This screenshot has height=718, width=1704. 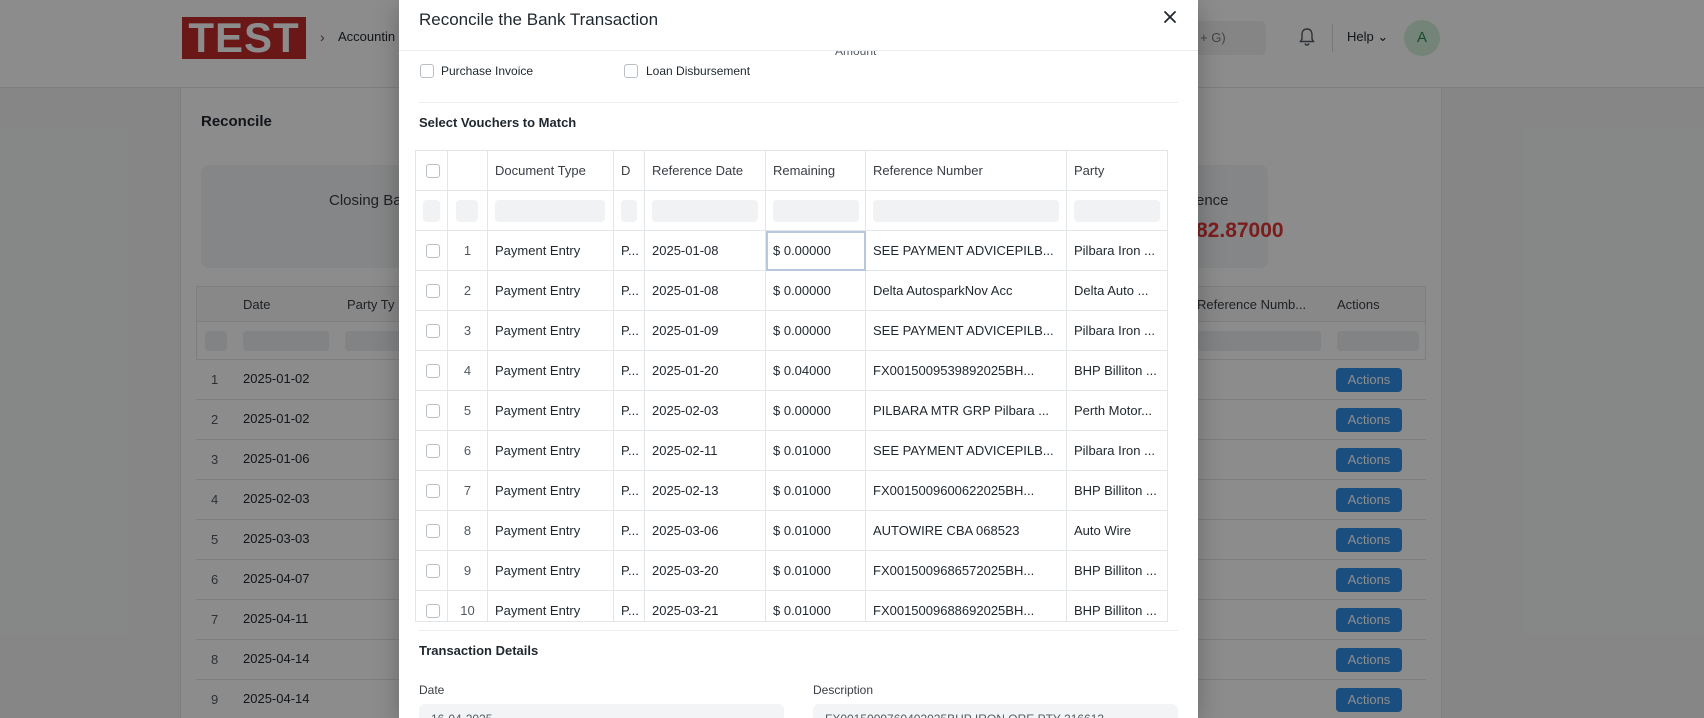 I want to click on date-field: 16-04-2025, so click(x=601, y=711).